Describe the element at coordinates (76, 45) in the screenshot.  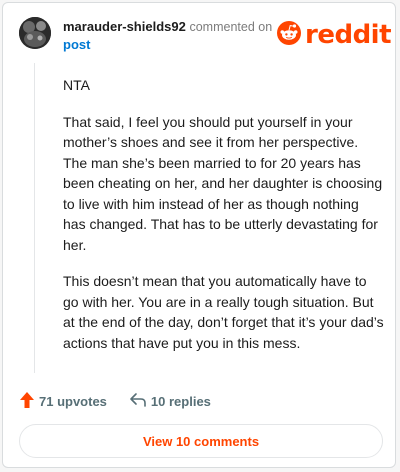
I see `post-link: post` at that location.